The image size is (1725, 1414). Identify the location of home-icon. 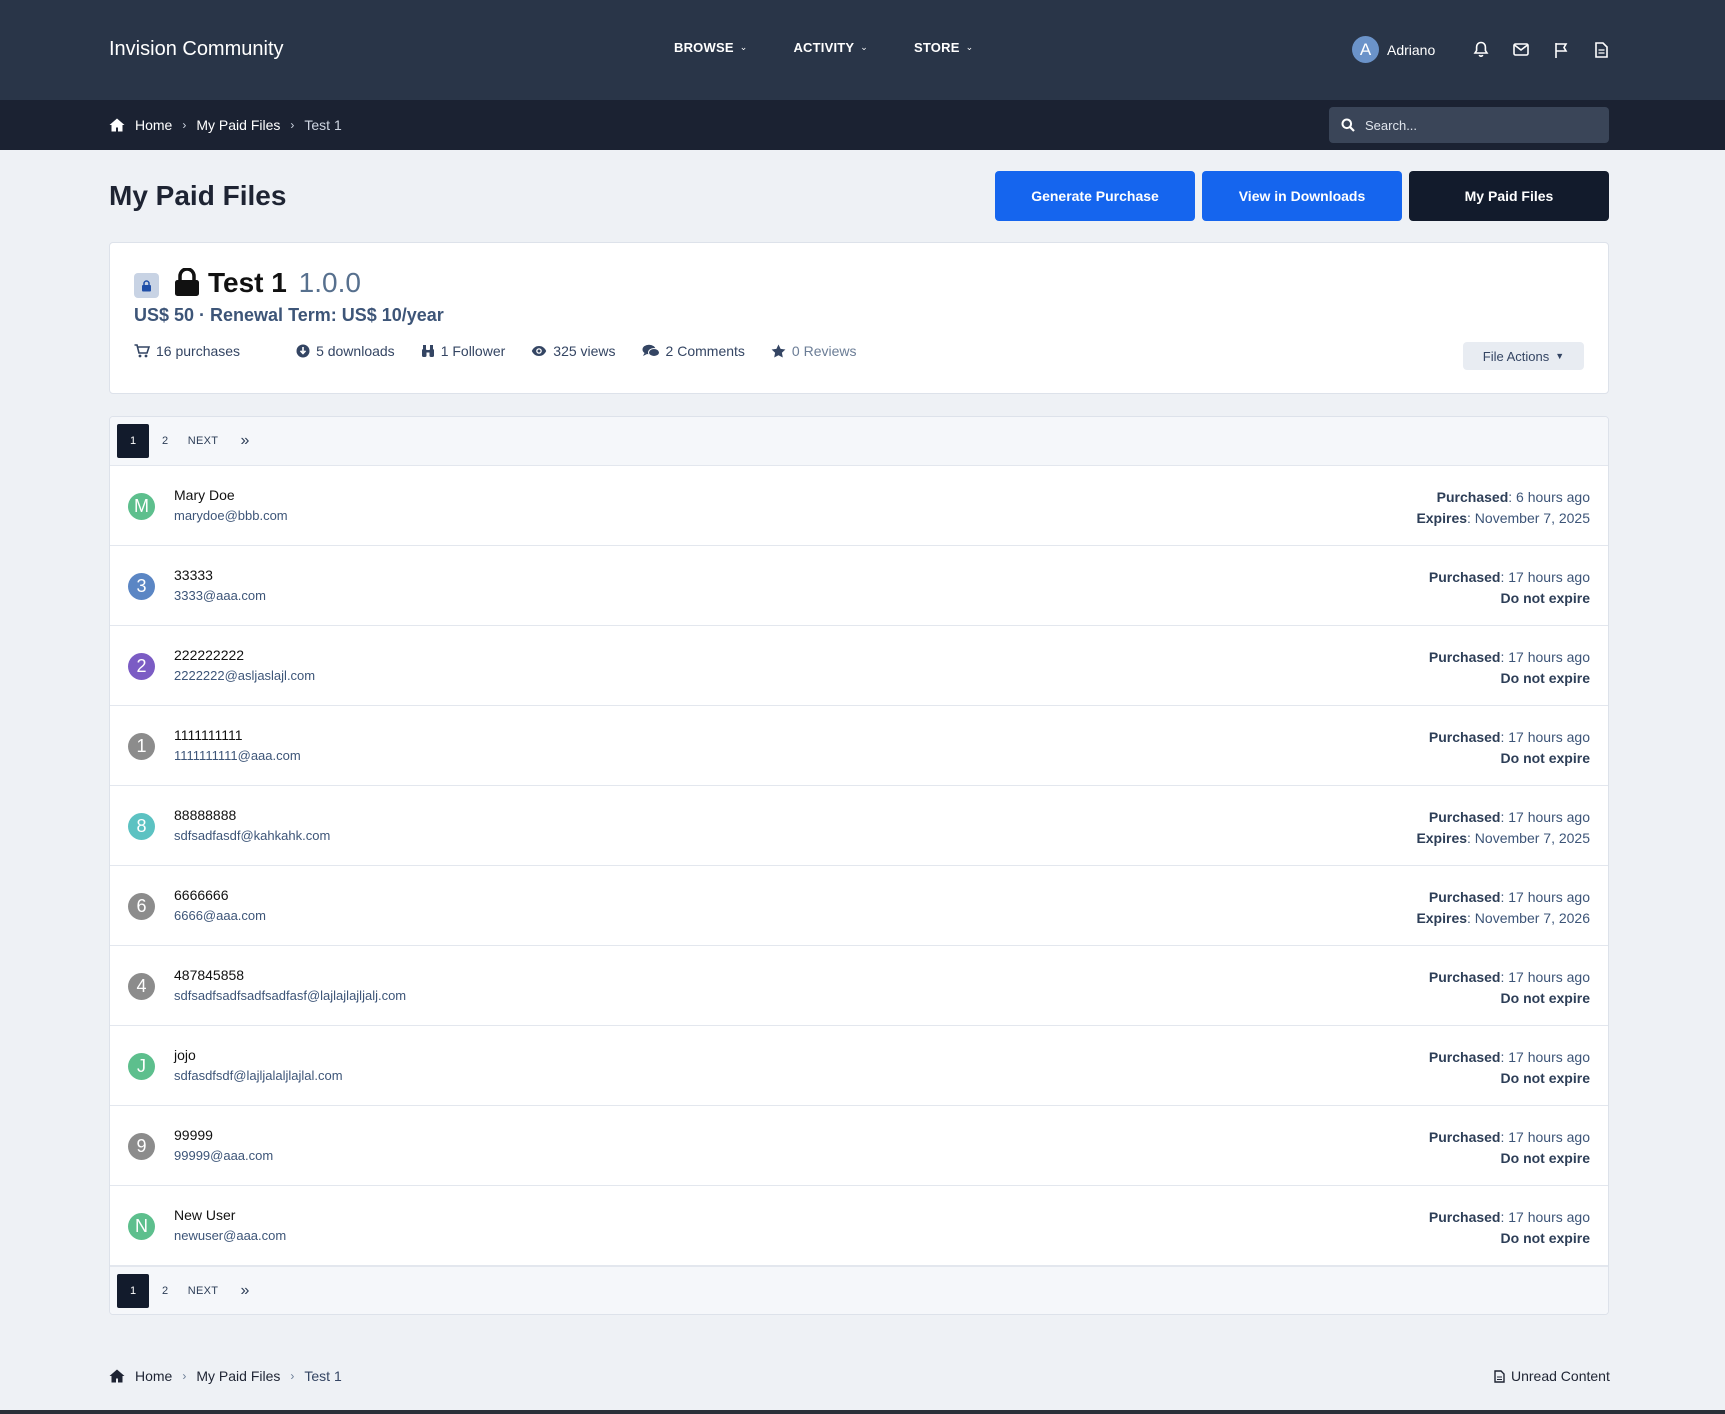
(117, 125).